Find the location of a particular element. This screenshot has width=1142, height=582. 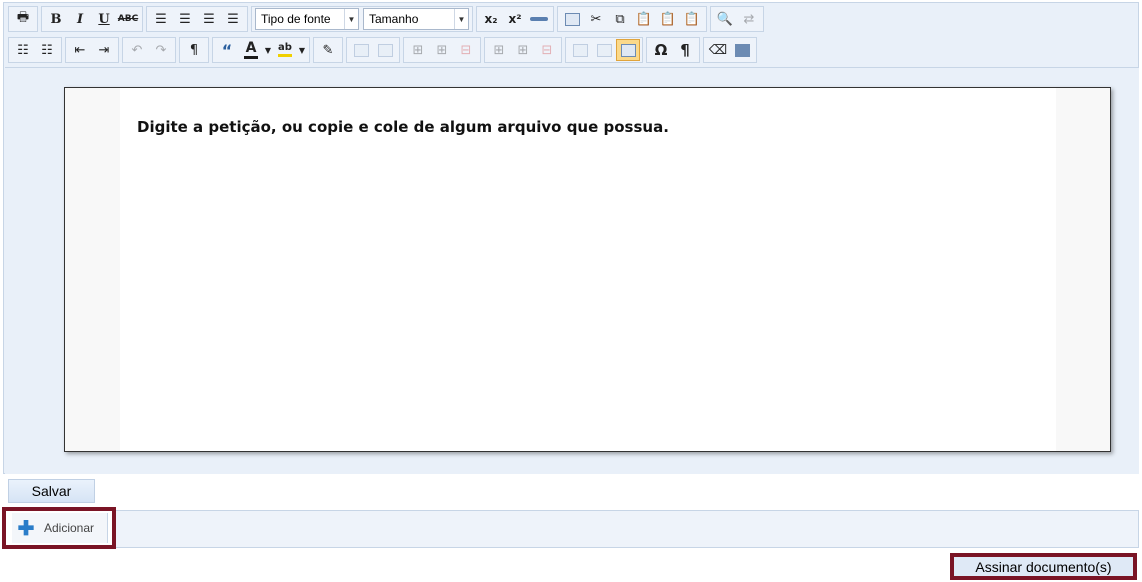

delete-row-icon: ⊟ is located at coordinates (466, 50).